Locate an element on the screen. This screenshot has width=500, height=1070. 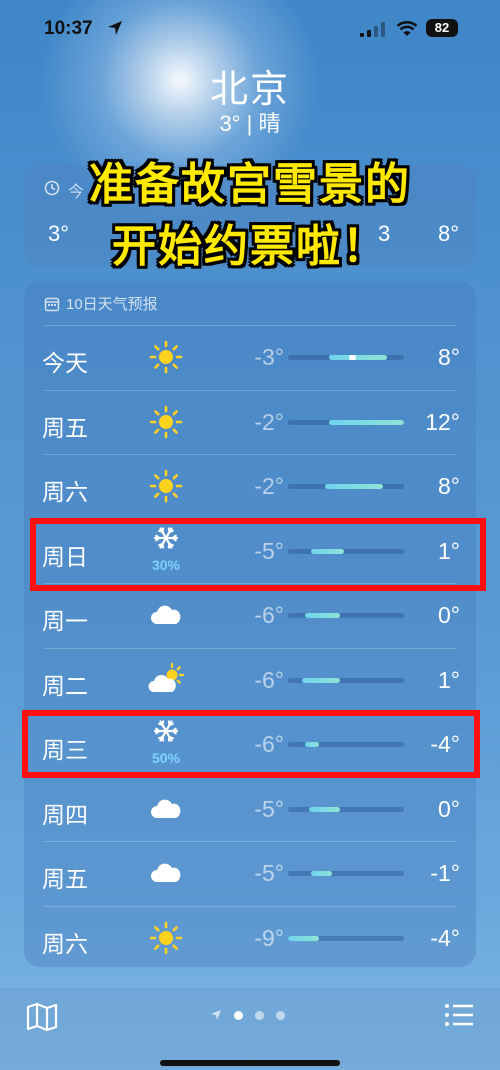
location-page-icon is located at coordinates (216, 1015).